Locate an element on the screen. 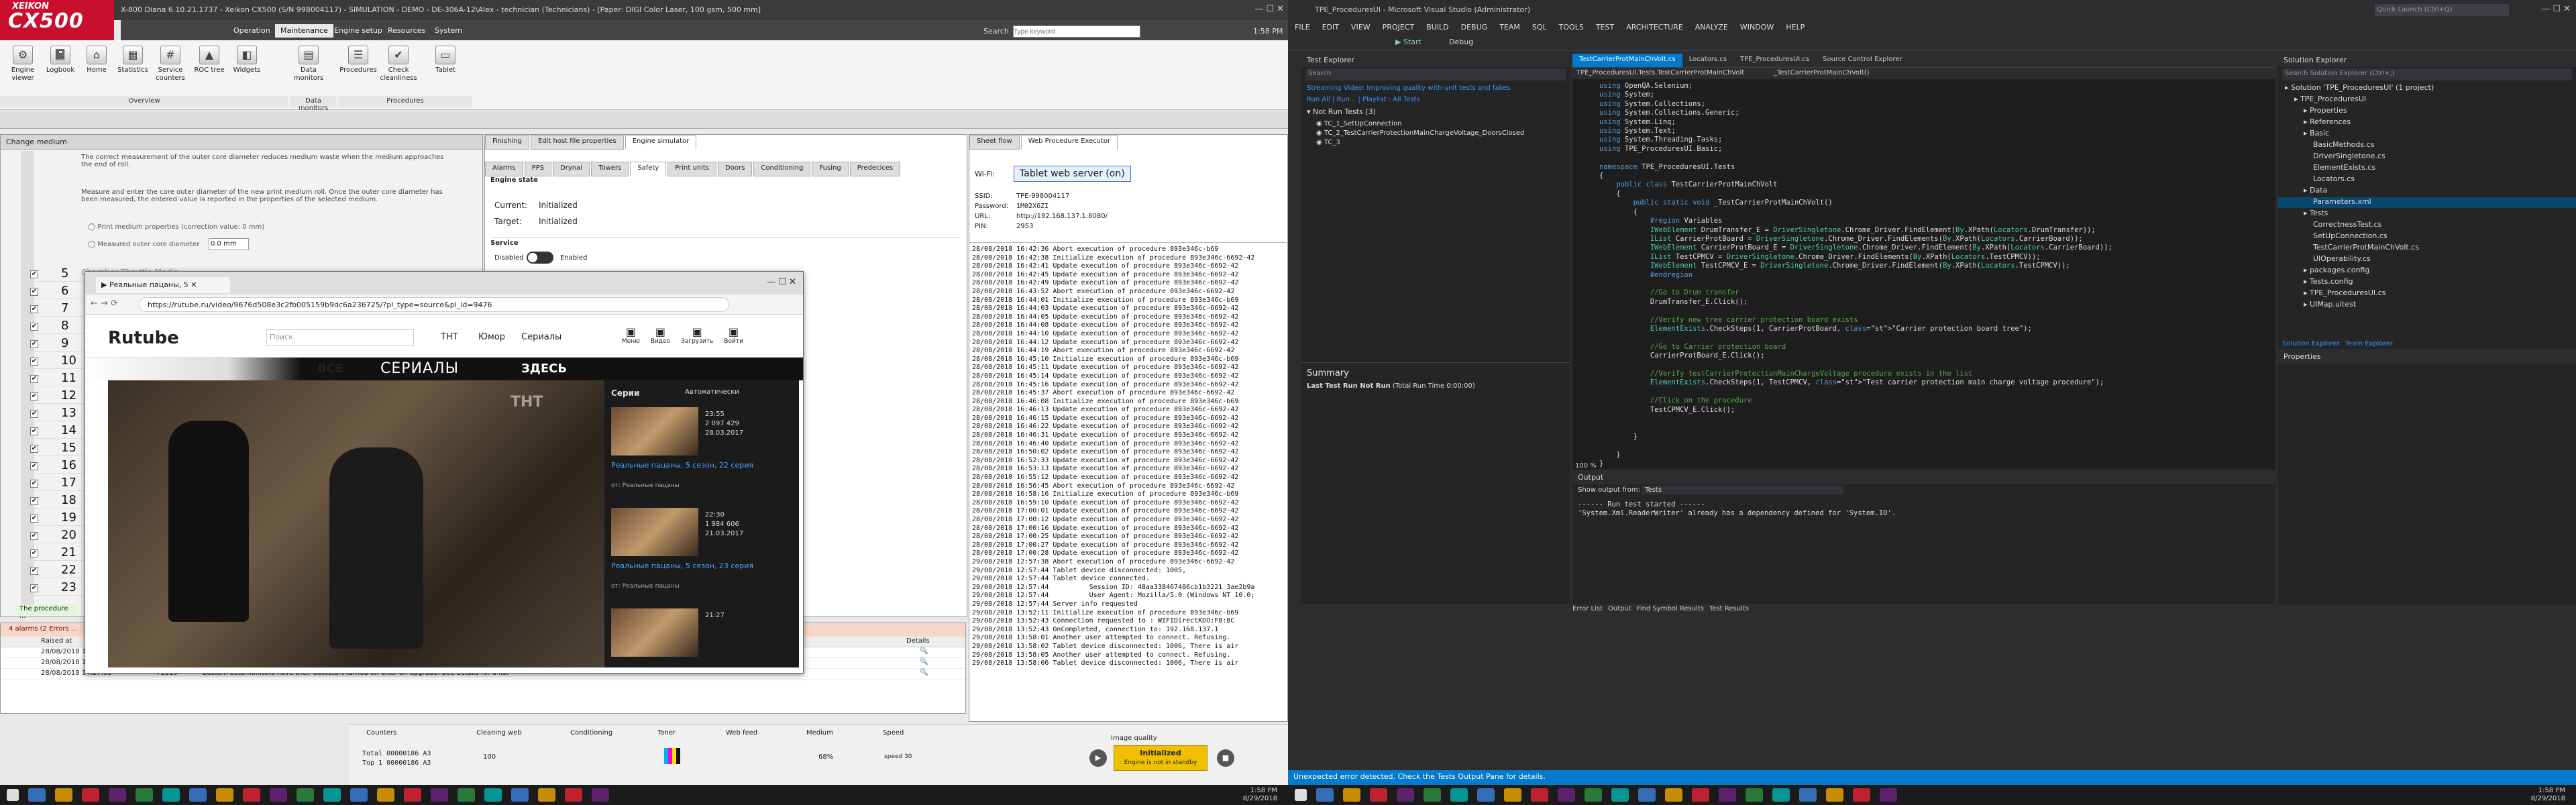  tab-finishing: Finishing is located at coordinates (507, 142).